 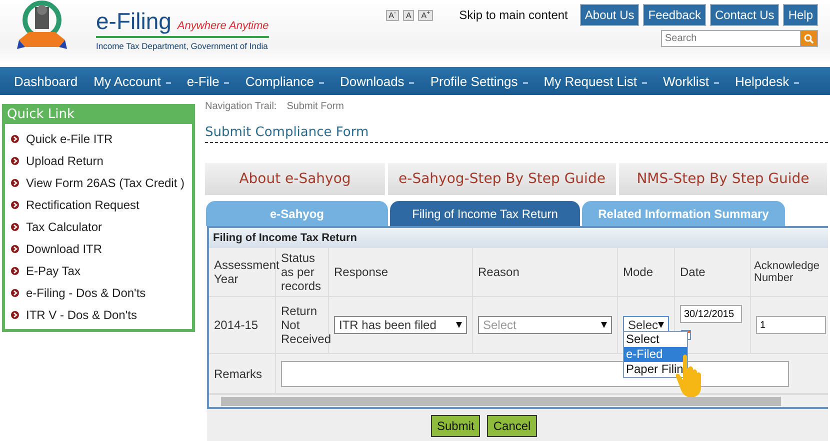 I want to click on column-header: Date, so click(x=693, y=272).